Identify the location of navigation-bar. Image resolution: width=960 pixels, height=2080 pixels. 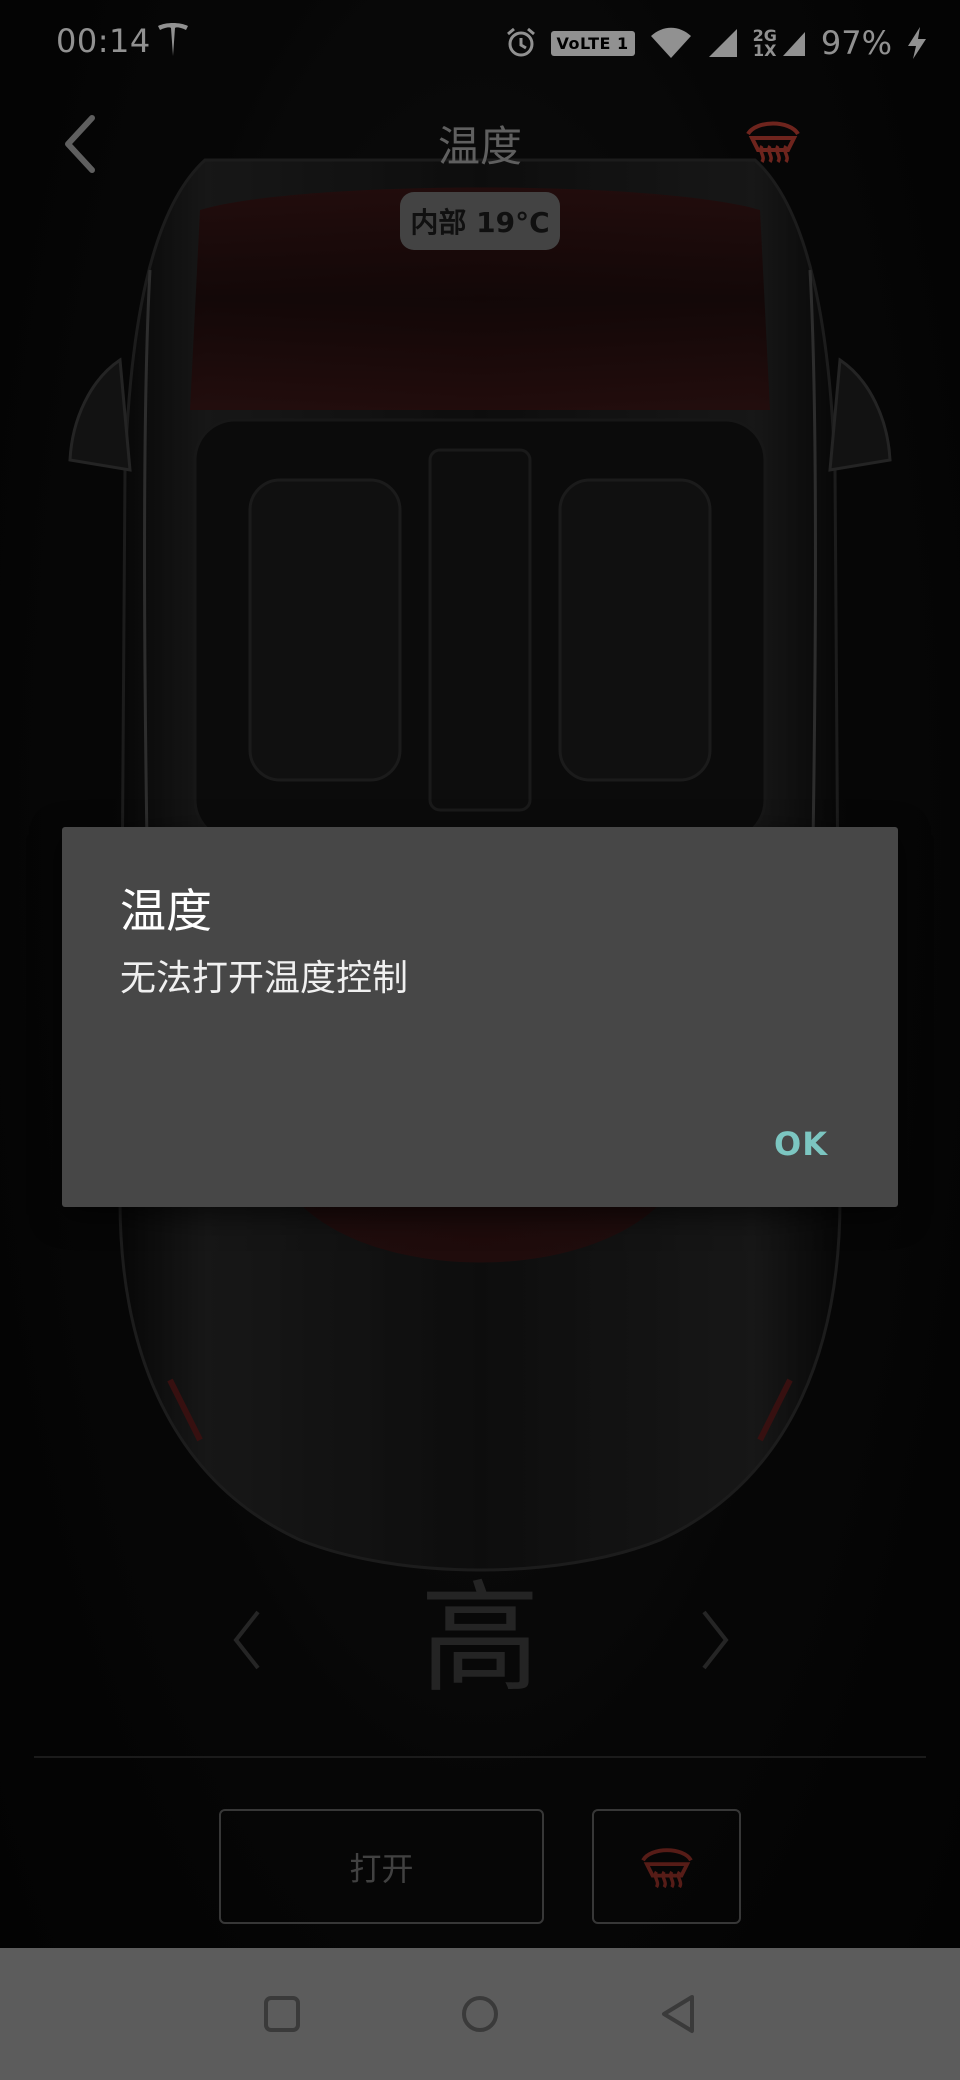
(480, 2014).